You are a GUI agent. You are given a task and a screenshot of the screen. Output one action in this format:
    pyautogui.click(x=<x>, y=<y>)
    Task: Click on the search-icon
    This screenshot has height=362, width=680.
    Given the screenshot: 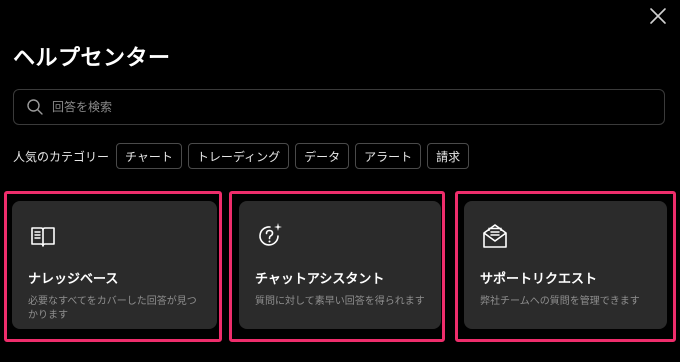 What is the action you would take?
    pyautogui.click(x=35, y=107)
    